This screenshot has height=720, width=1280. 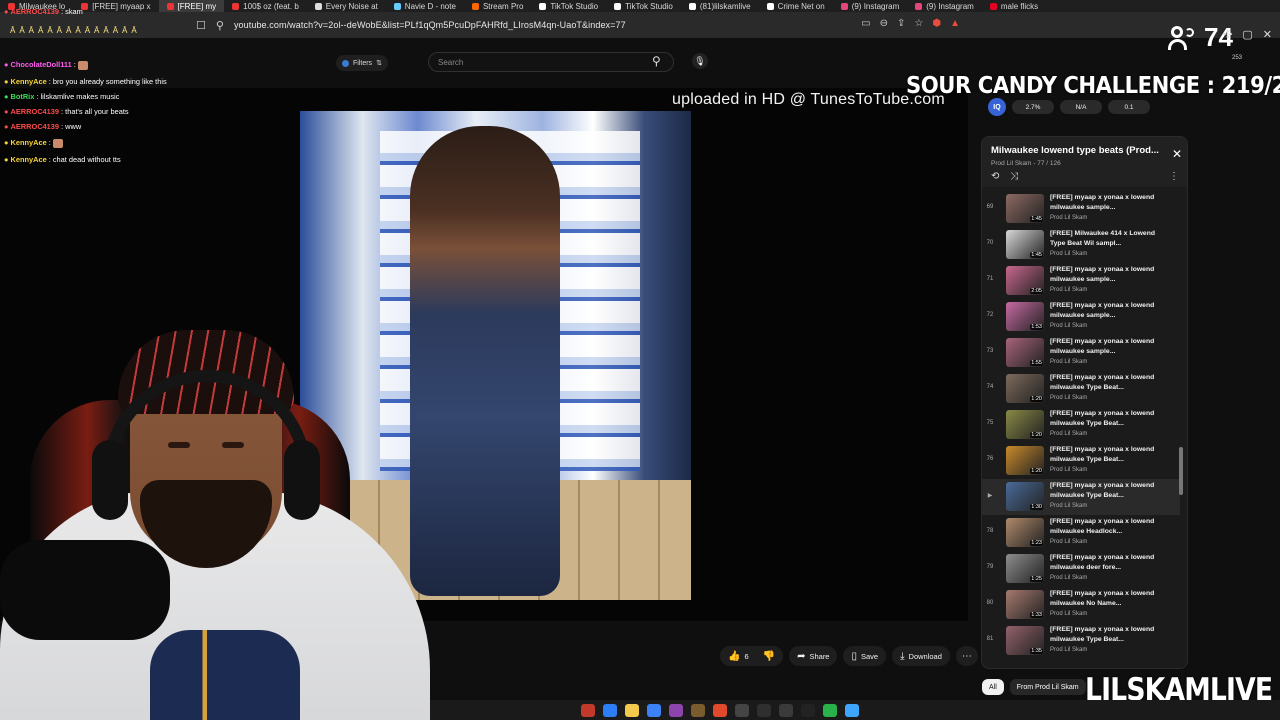 I want to click on browser-tab: Navie D - note, so click(x=425, y=6).